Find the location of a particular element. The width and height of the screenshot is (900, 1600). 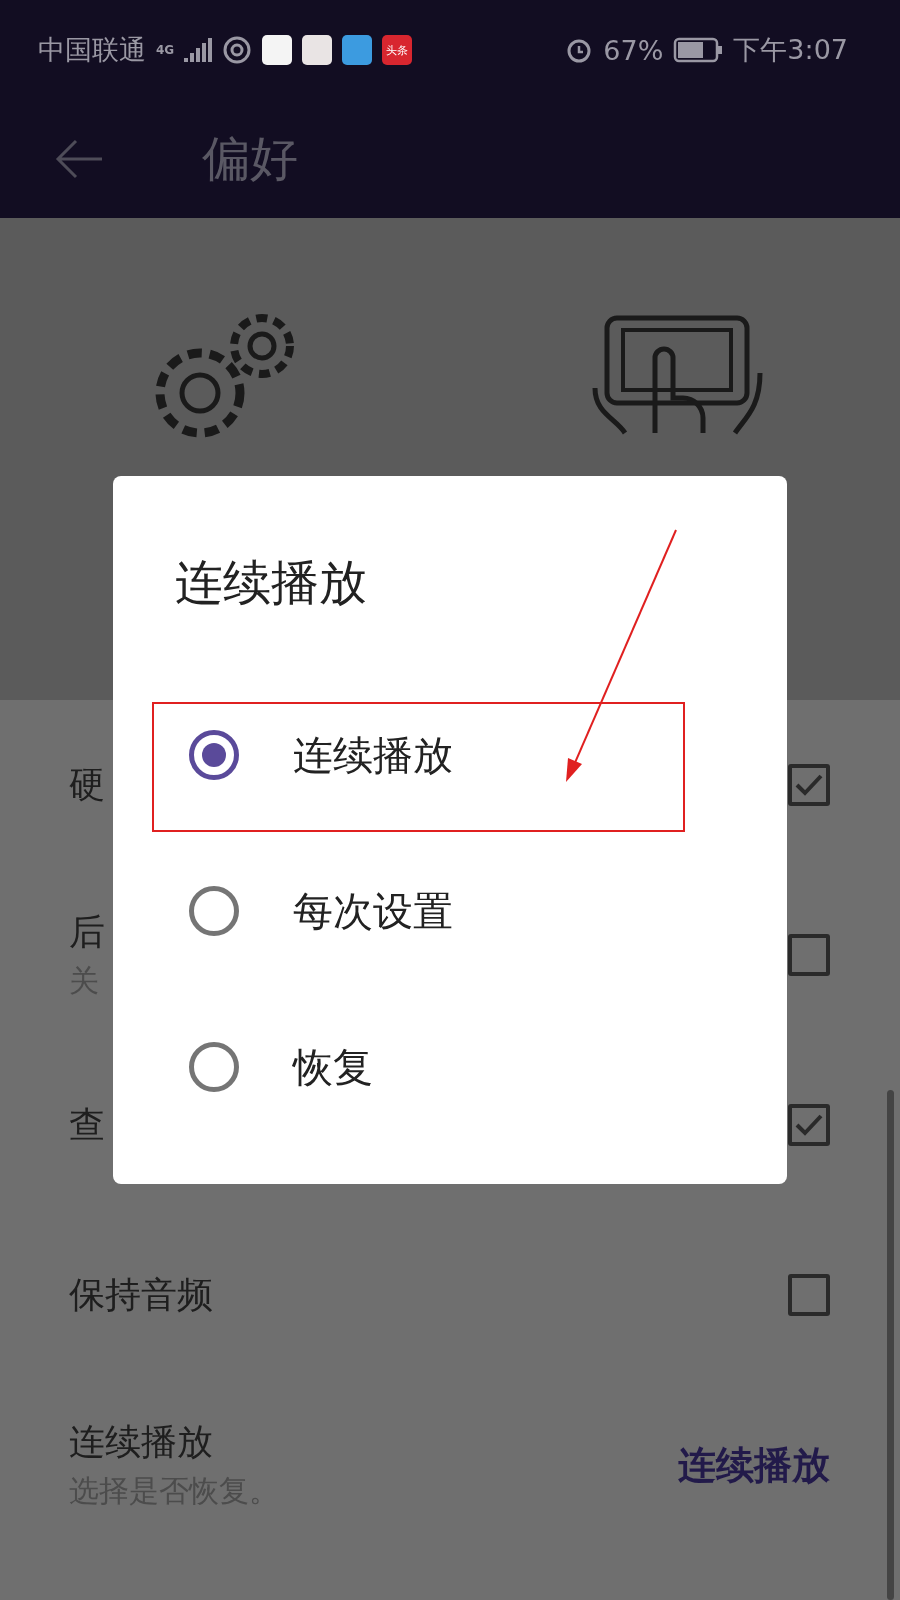

option-label: 连续播放 is located at coordinates (373, 755).